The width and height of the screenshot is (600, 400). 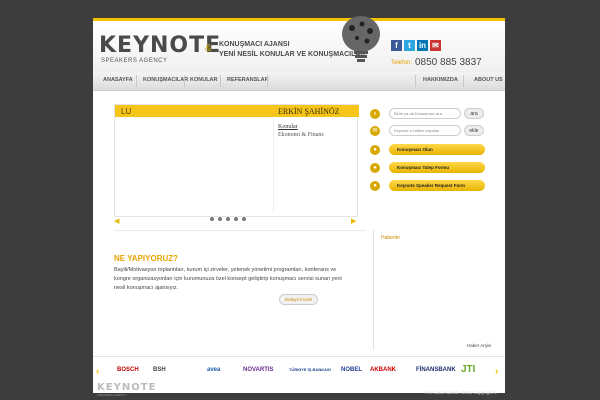 I want to click on partner-logo: TÜRKİYE İŞ BANKASI, so click(x=310, y=369).